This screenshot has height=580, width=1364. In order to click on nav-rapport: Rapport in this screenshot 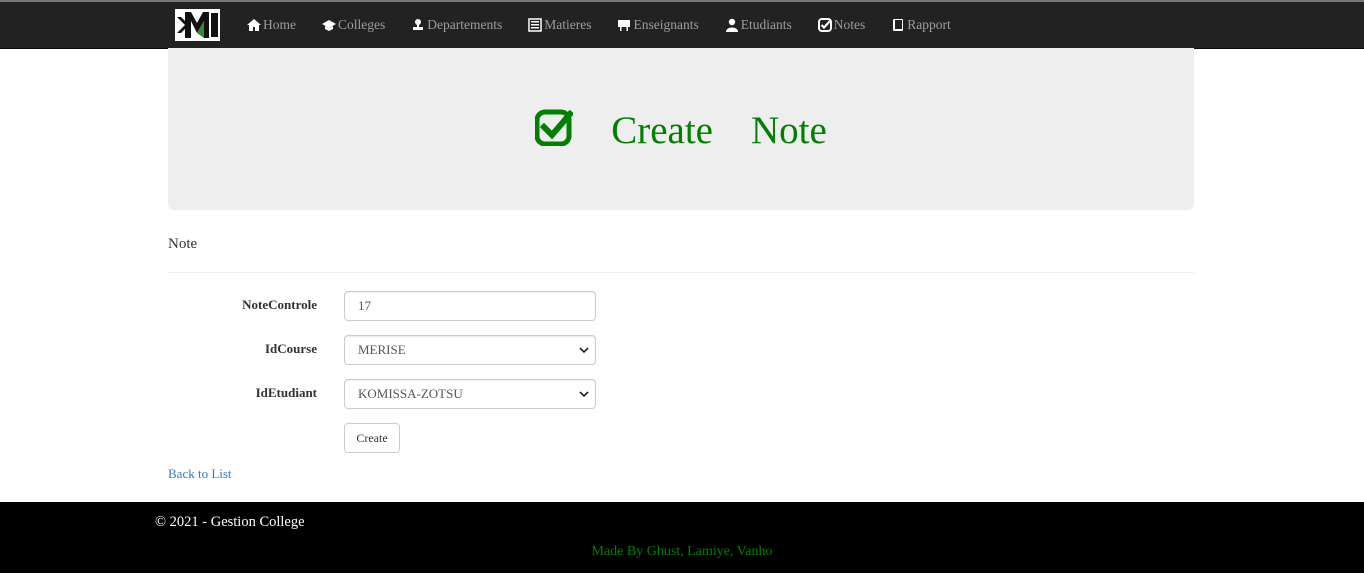, I will do `click(921, 25)`.